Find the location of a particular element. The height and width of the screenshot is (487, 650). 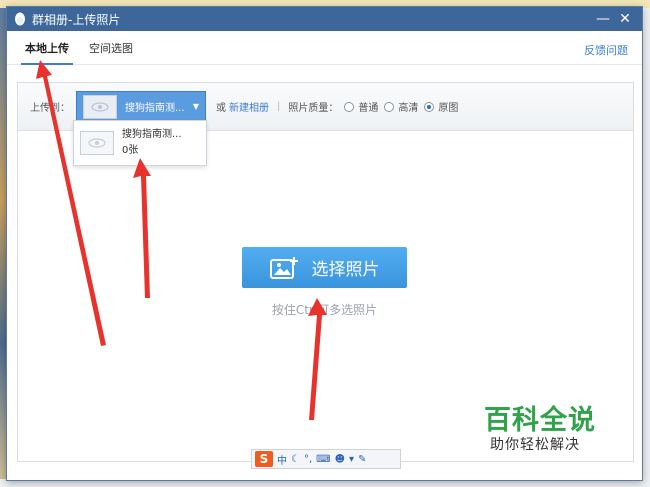

radio-dot-selected is located at coordinates (429, 106).